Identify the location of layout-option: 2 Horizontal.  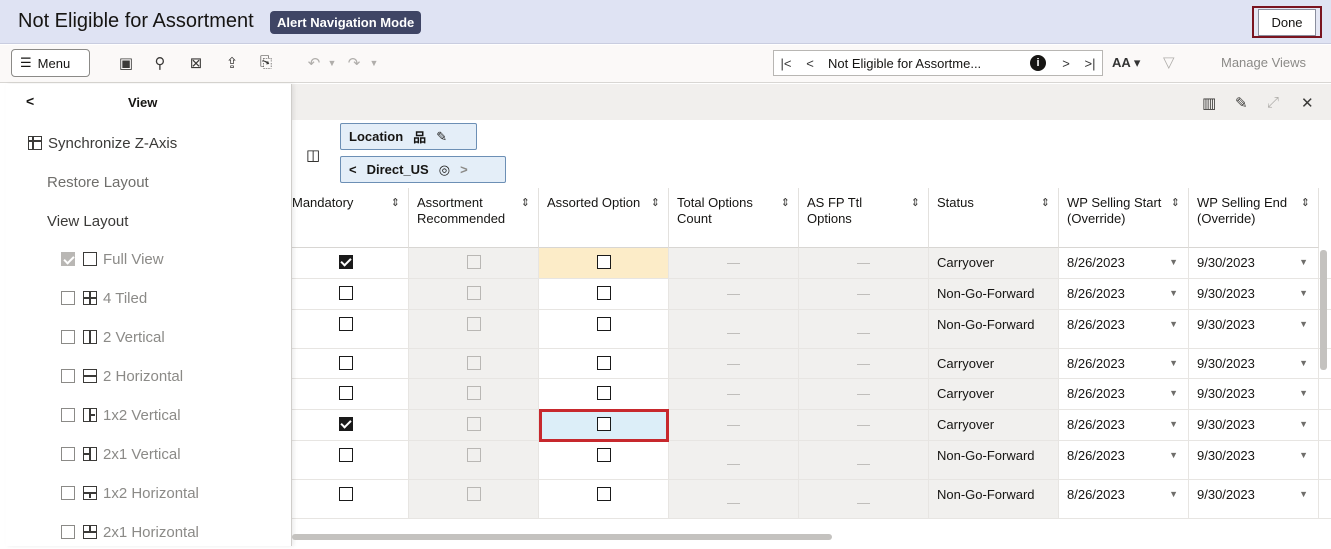
(122, 376).